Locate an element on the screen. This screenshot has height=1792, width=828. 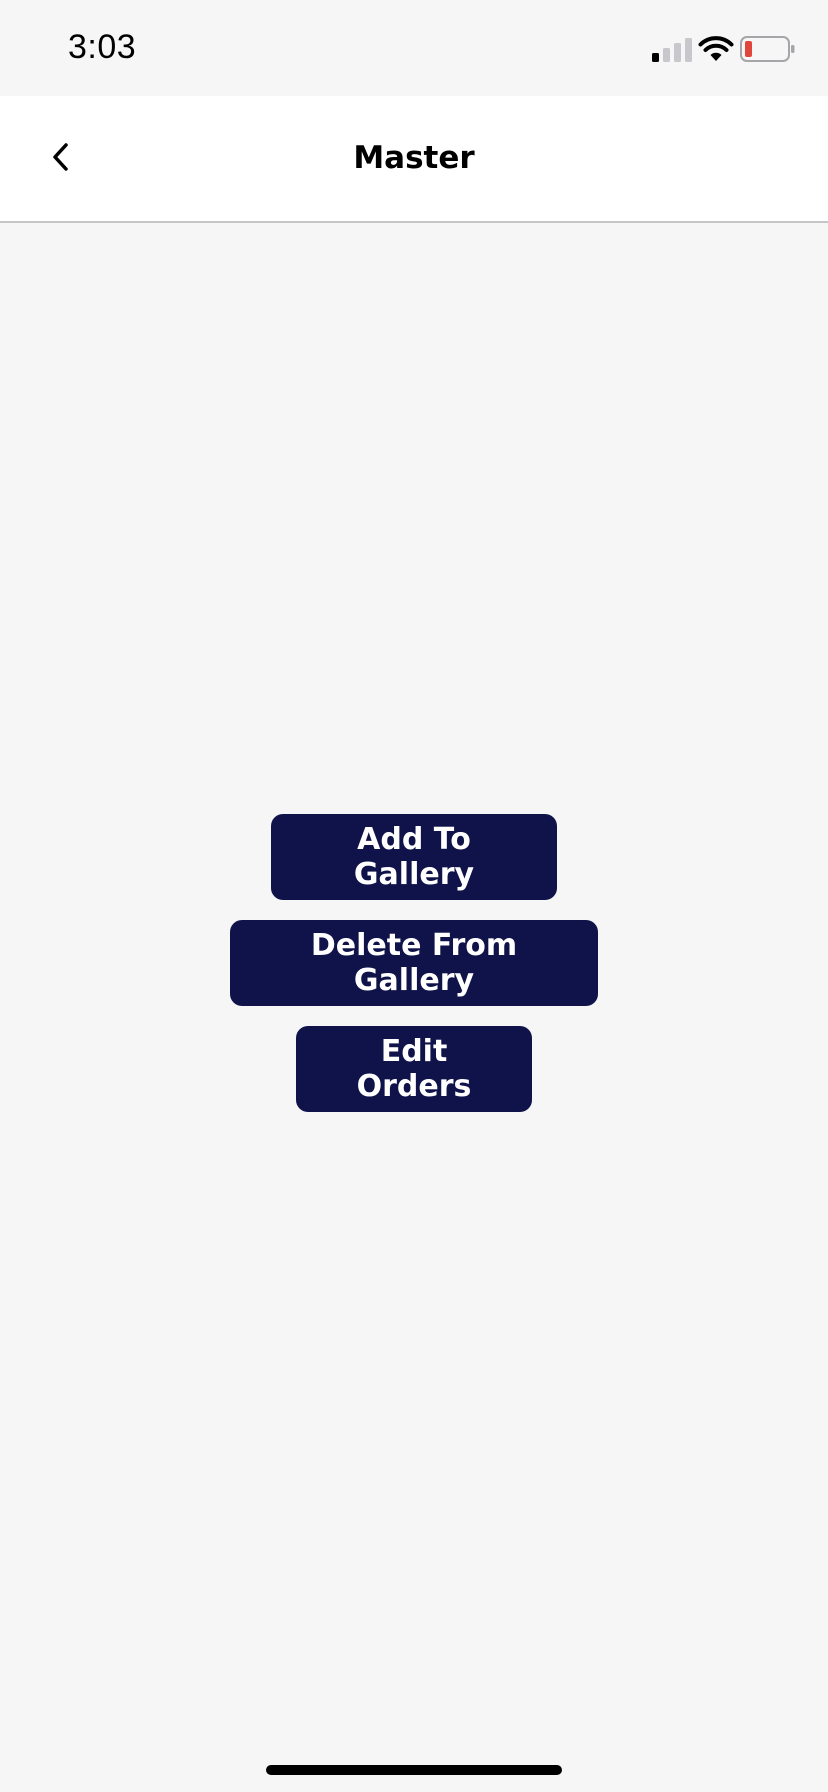
chevron-left-icon is located at coordinates (60, 157).